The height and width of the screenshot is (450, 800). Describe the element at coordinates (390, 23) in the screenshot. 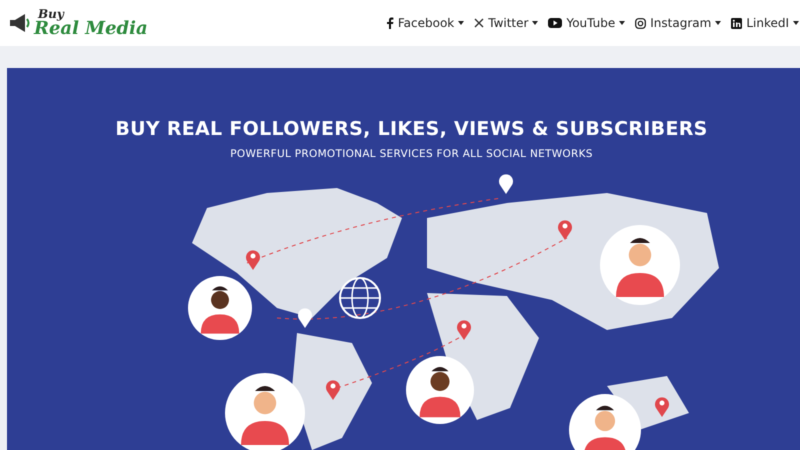

I see `facebook-icon` at that location.